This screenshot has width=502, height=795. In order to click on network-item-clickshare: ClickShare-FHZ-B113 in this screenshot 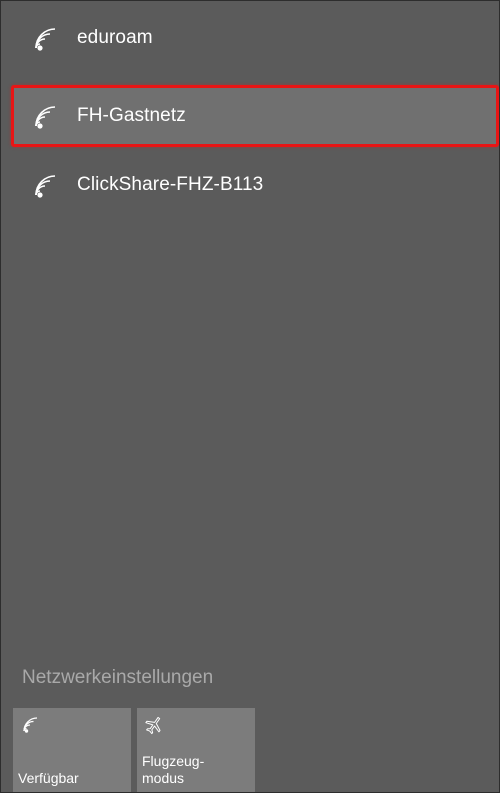, I will do `click(255, 188)`.